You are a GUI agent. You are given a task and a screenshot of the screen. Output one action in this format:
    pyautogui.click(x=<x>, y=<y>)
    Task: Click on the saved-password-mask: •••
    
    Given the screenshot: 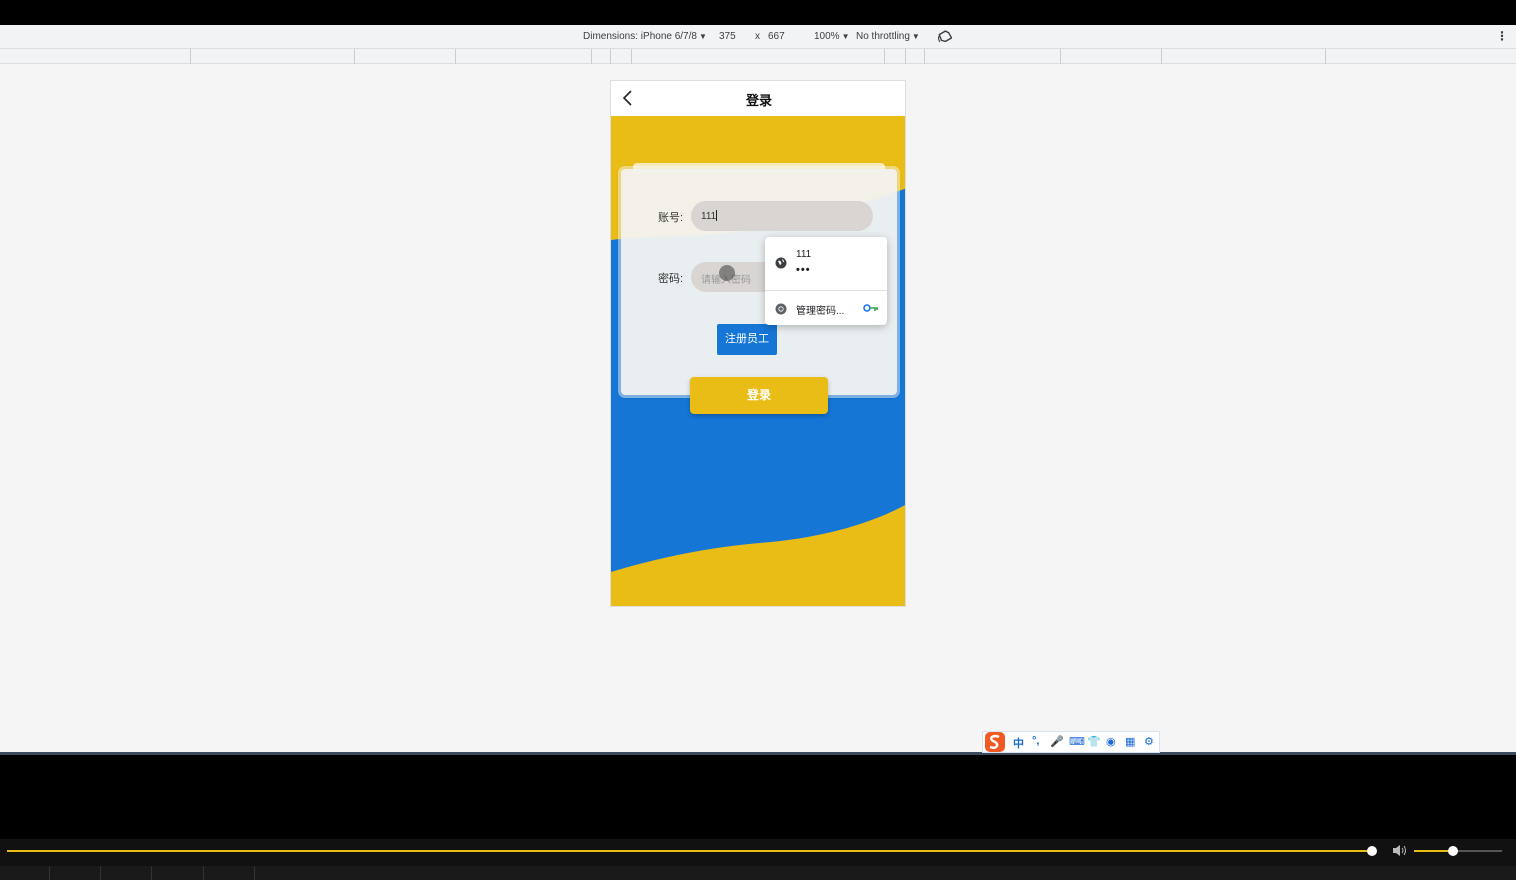 What is the action you would take?
    pyautogui.click(x=803, y=270)
    